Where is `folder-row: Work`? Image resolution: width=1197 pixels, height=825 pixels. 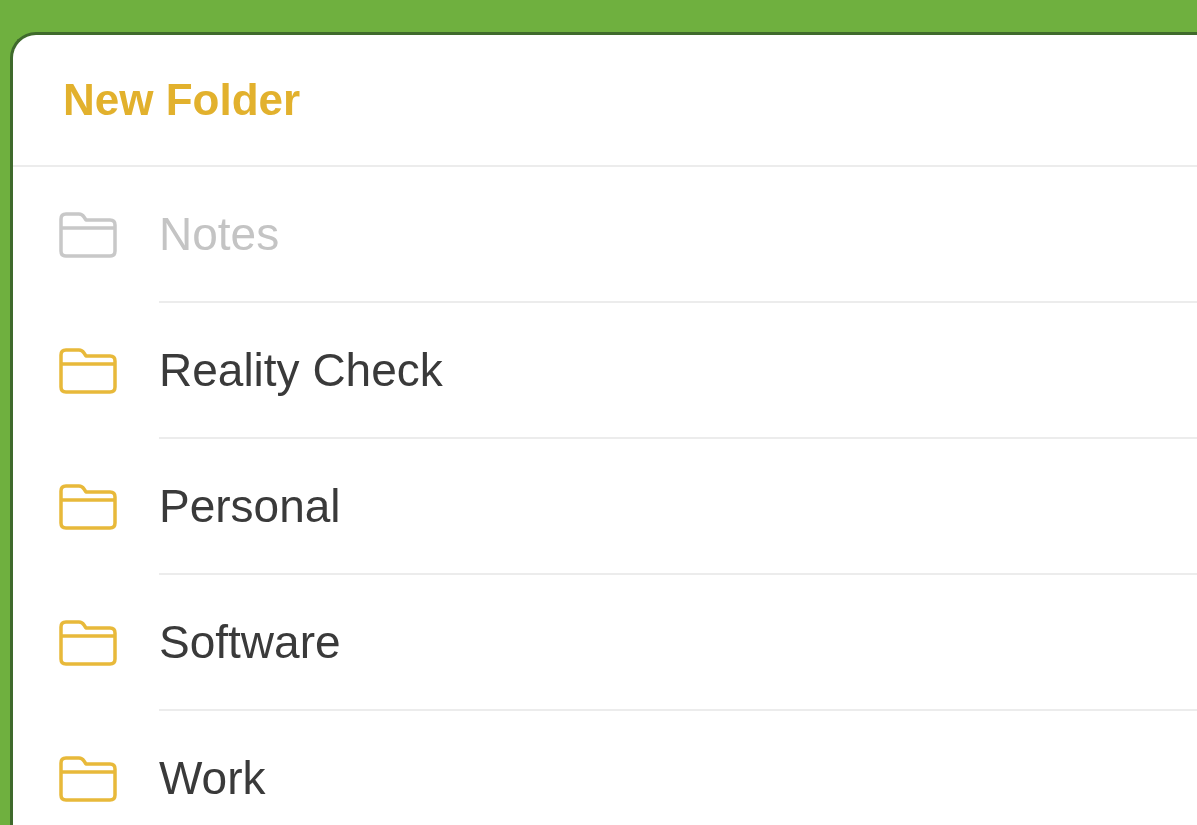
folder-row: Work is located at coordinates (605, 768).